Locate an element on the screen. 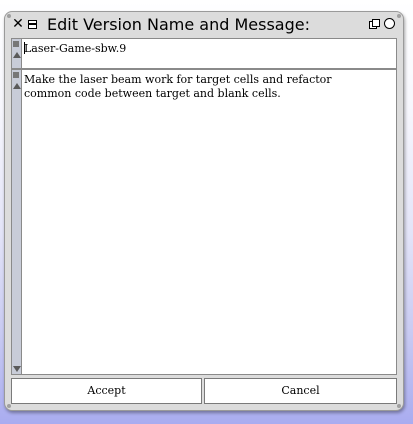  message-scrollbar is located at coordinates (17, 222).